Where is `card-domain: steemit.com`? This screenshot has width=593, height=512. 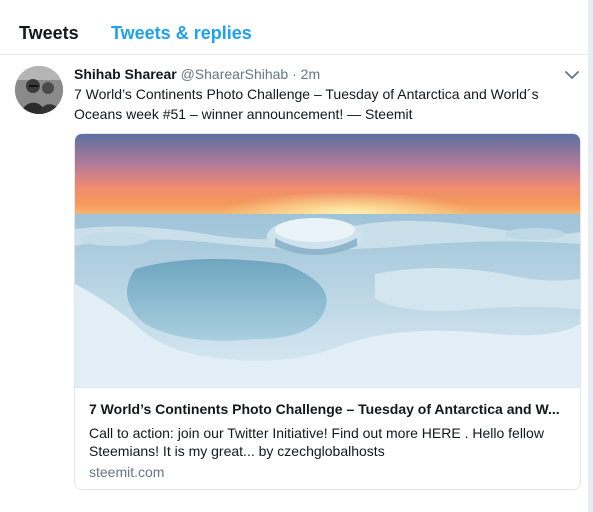
card-domain: steemit.com is located at coordinates (127, 472).